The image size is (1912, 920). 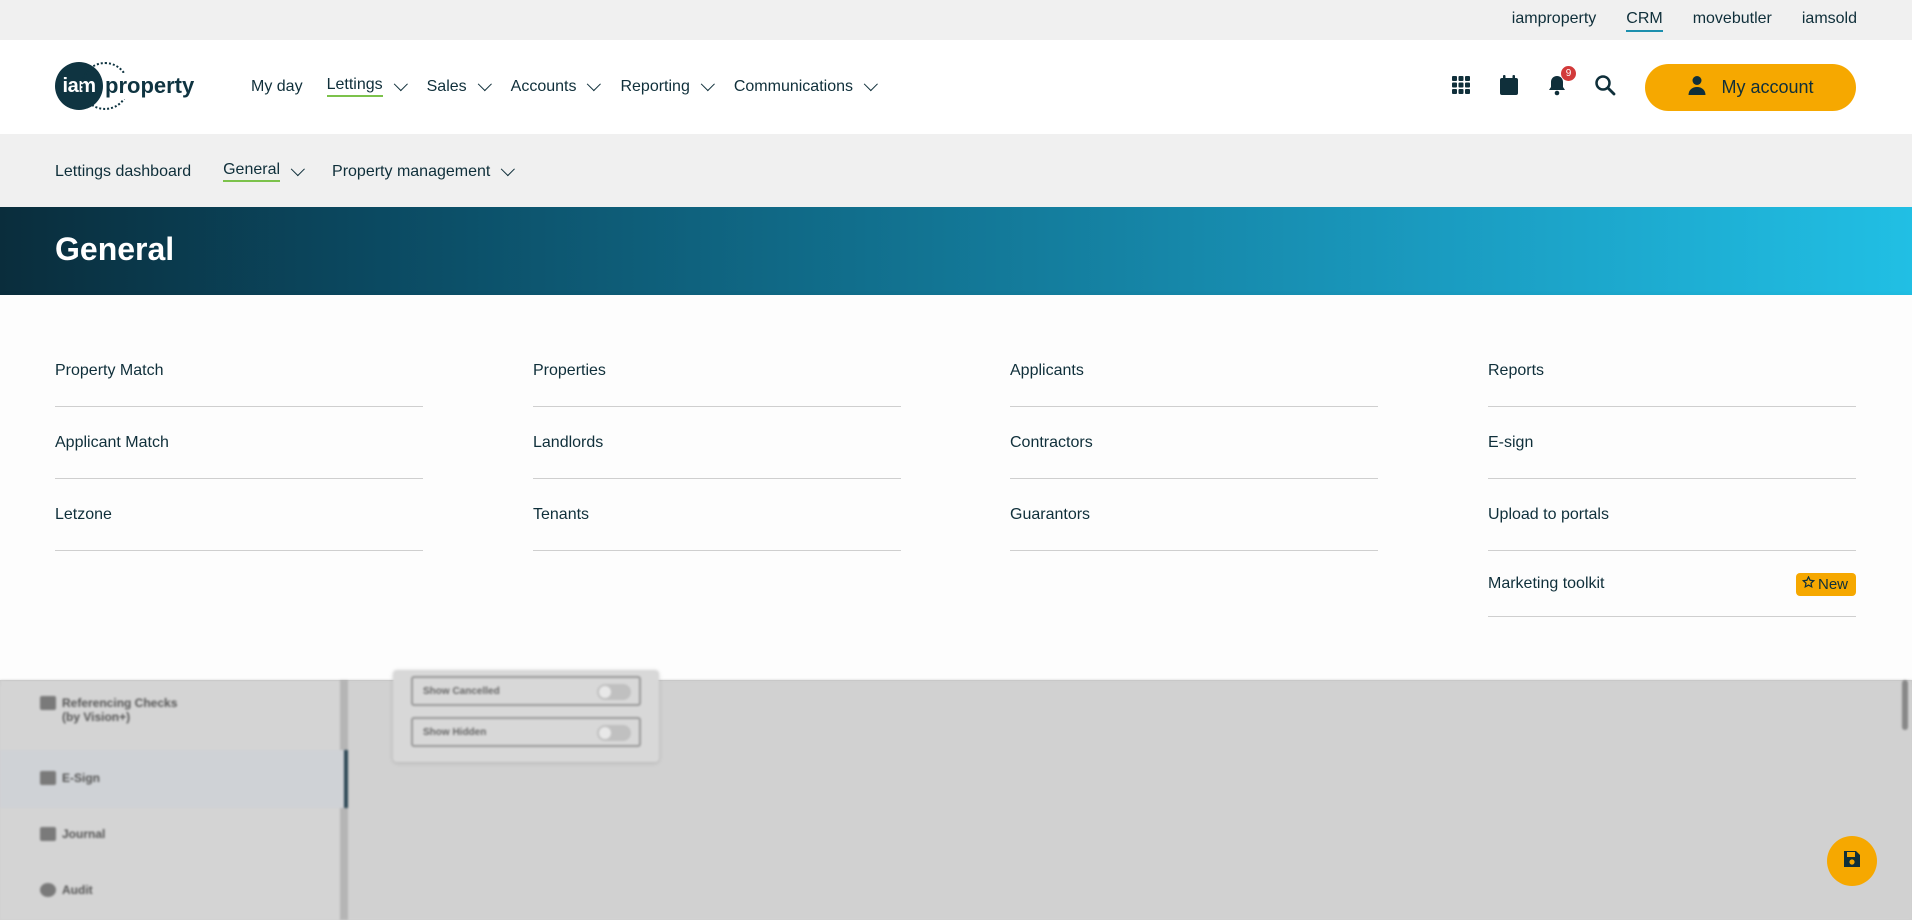 I want to click on nav-item-label: My day, so click(x=277, y=86).